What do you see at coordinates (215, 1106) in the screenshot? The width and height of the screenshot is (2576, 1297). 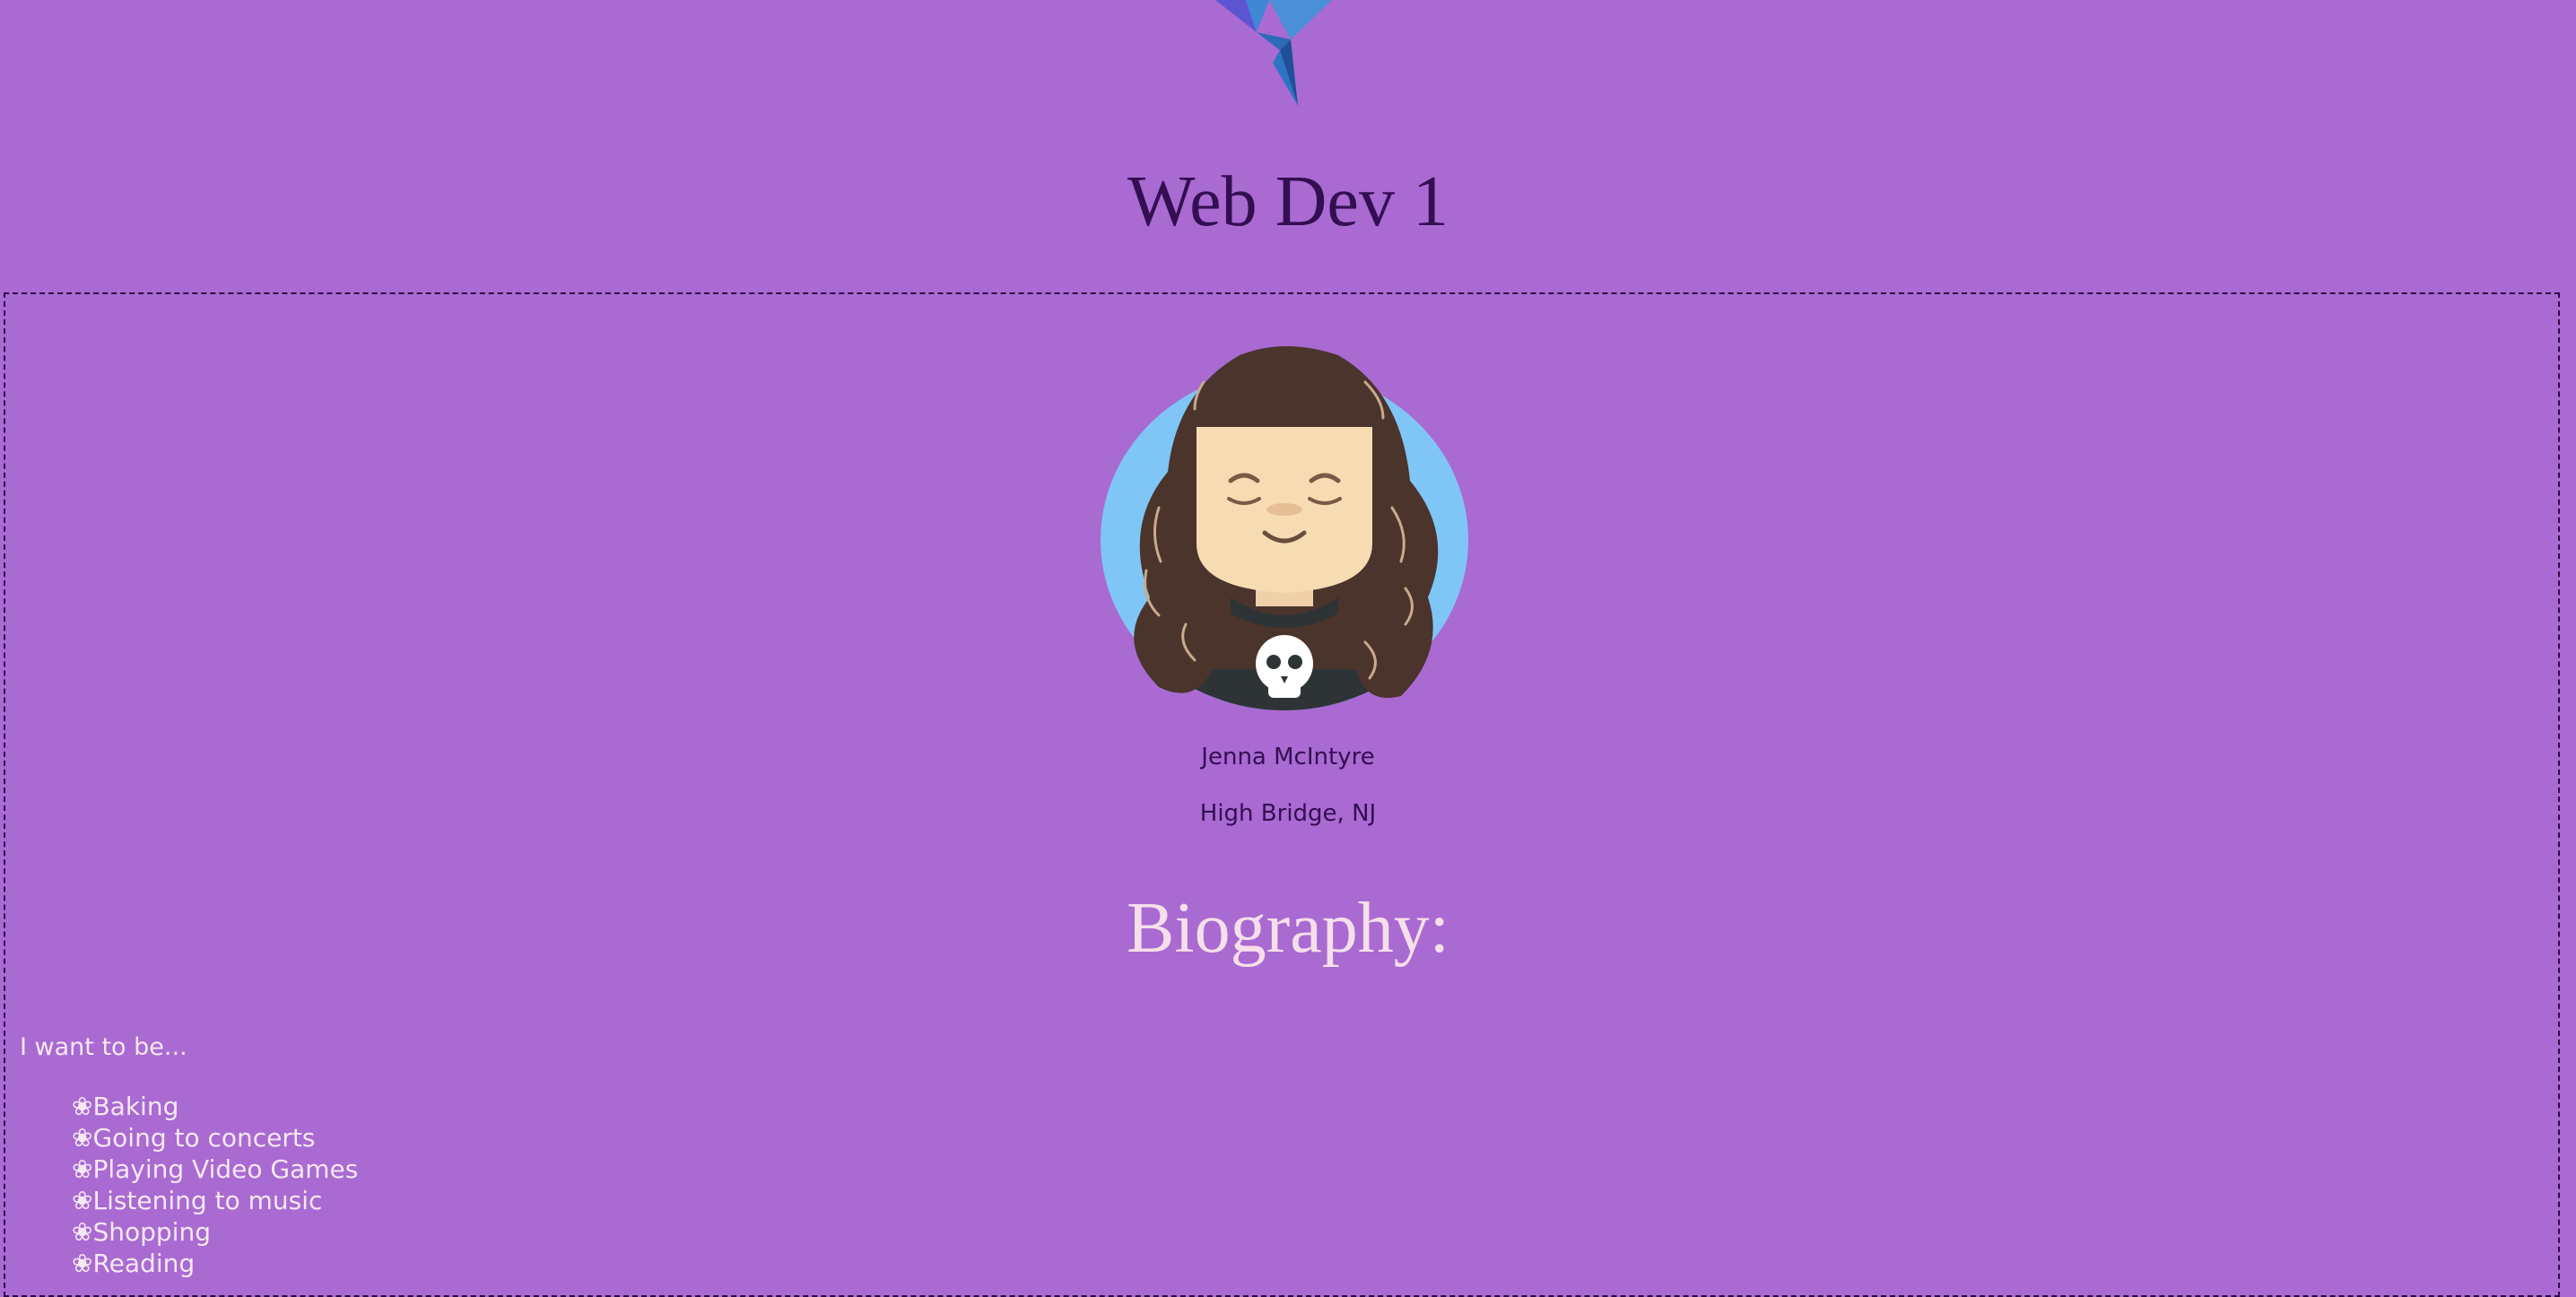 I see `list-item: ❀Baking` at bounding box center [215, 1106].